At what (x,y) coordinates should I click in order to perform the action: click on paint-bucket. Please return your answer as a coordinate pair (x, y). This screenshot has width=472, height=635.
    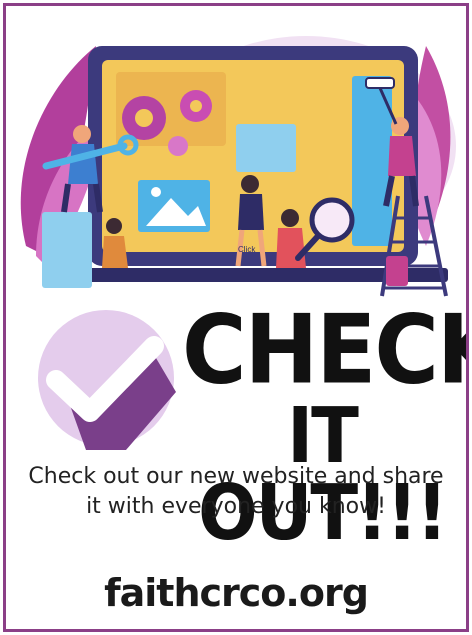
    Looking at the image, I should click on (397, 271).